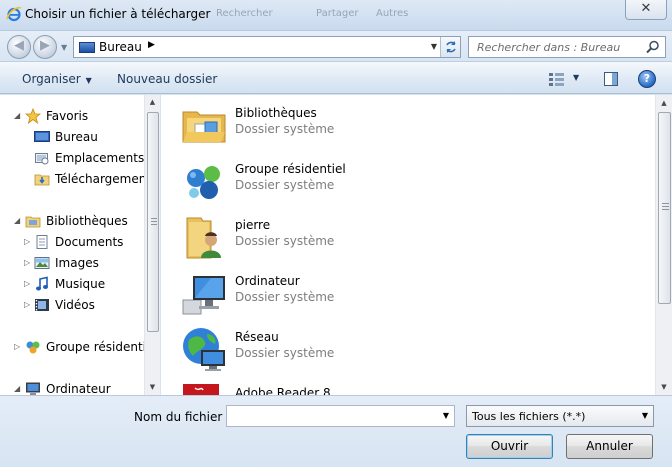  Describe the element at coordinates (401, 128) in the screenshot. I see `file-item-libraries: Bibliothèques Dossier système` at that location.